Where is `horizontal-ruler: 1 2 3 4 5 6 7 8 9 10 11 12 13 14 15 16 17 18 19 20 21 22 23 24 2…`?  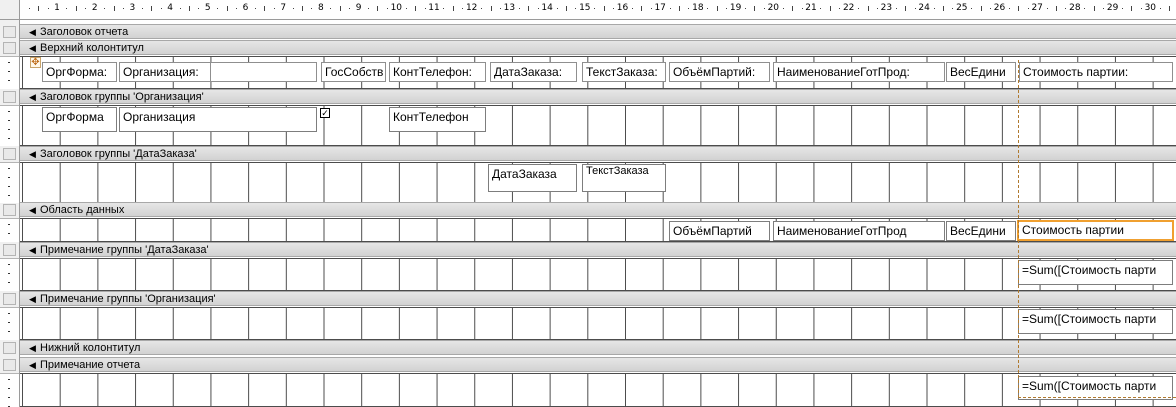 horizontal-ruler: 1 2 3 4 5 6 7 8 9 10 11 12 13 14 15 16 17 18 19 20 21 22 23 24 2… is located at coordinates (598, 10).